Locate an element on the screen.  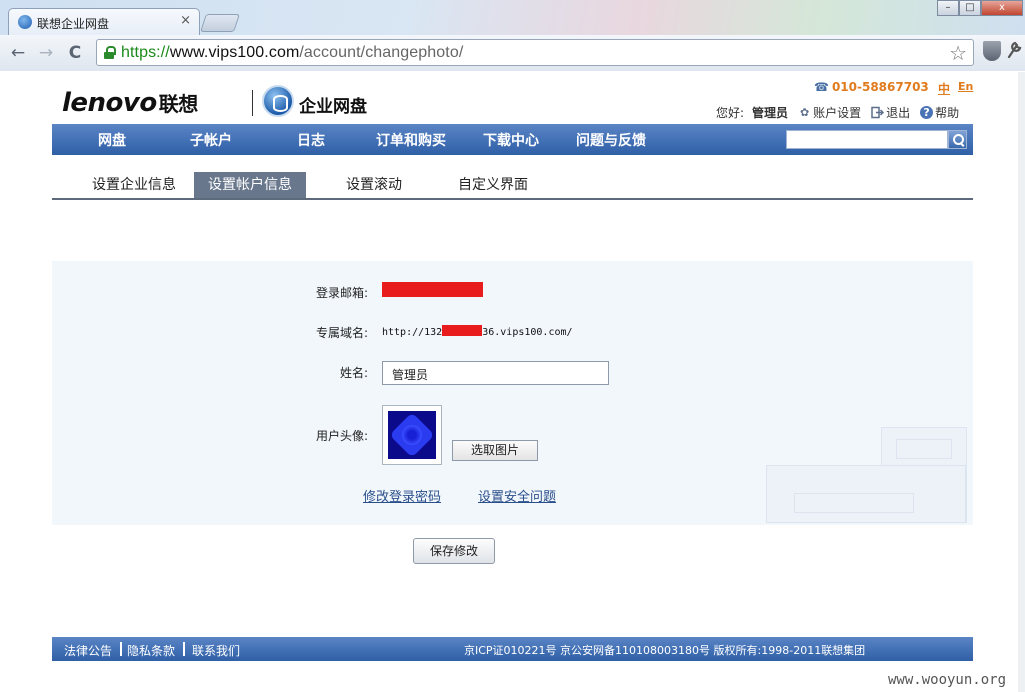
domain-suffix: 36.vips100.com/ is located at coordinates (527, 332).